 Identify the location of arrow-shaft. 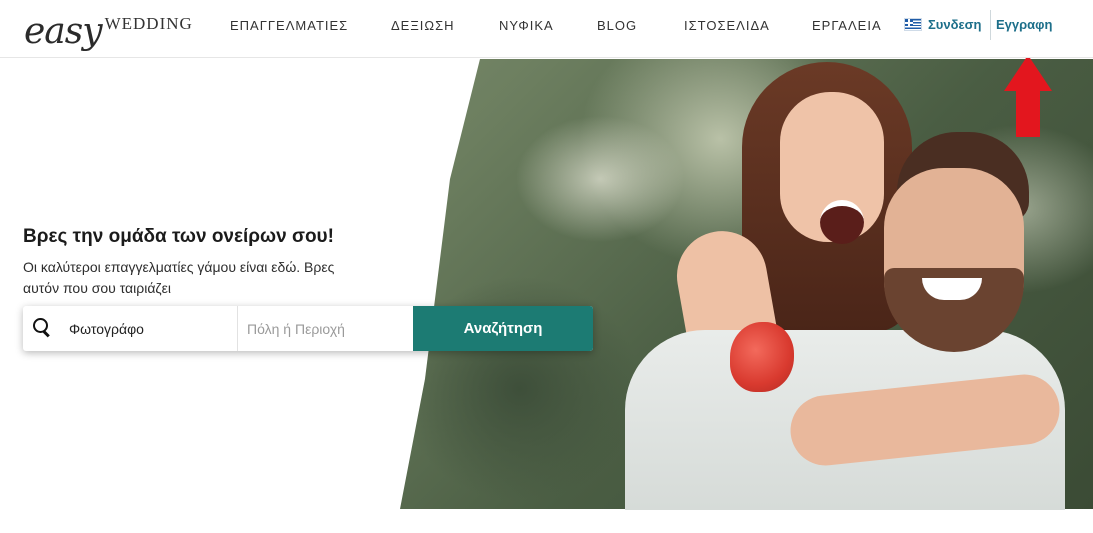
(1028, 113).